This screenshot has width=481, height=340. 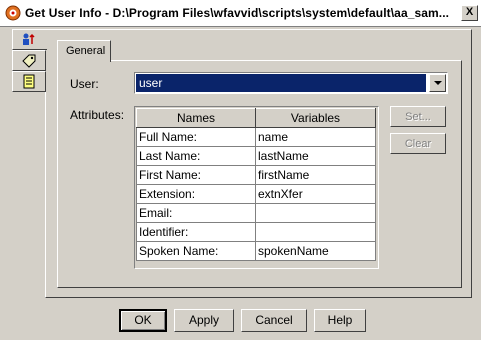 I want to click on table-row: Full Name: name, so click(x=256, y=137).